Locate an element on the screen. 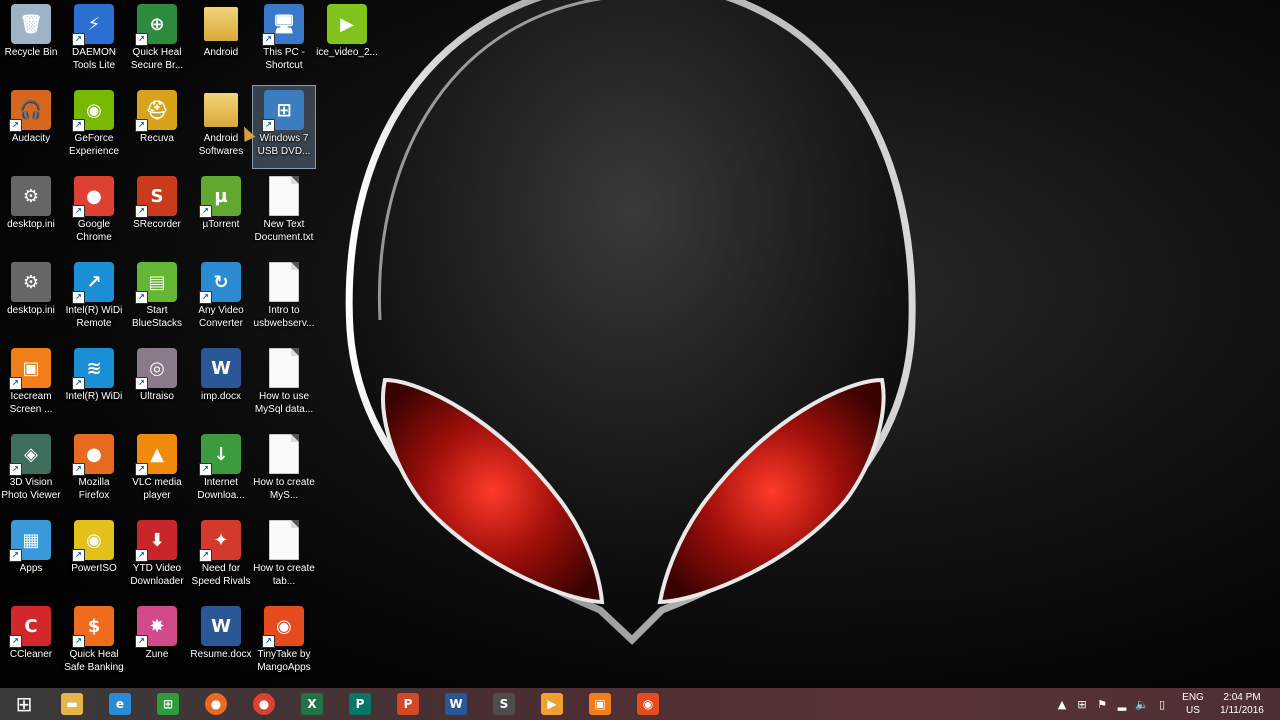 The height and width of the screenshot is (720, 1280). desktop-icon: New Text Document.txt is located at coordinates (284, 213).